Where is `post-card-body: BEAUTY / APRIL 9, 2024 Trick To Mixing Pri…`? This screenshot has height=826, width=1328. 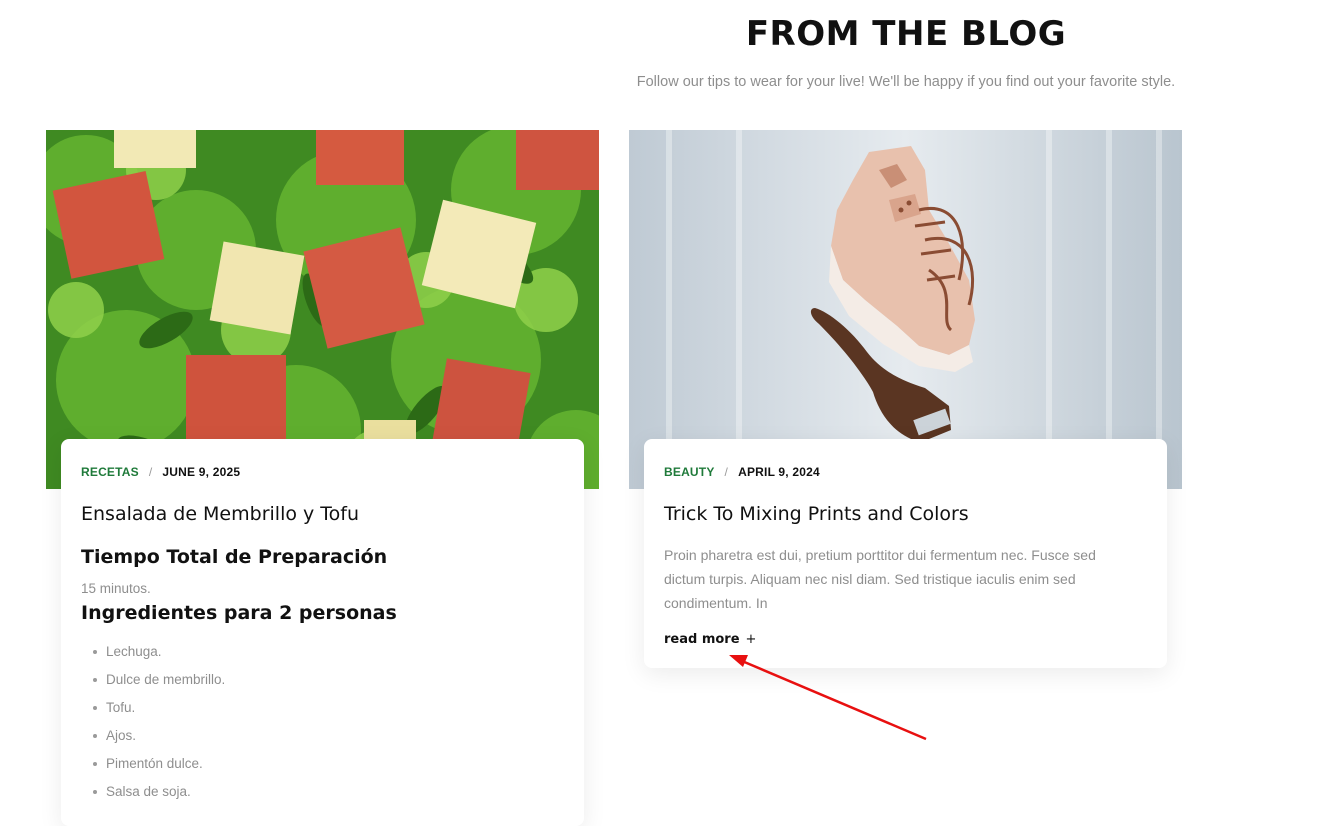
post-card-body: BEAUTY / APRIL 9, 2024 Trick To Mixing Pri… is located at coordinates (905, 553).